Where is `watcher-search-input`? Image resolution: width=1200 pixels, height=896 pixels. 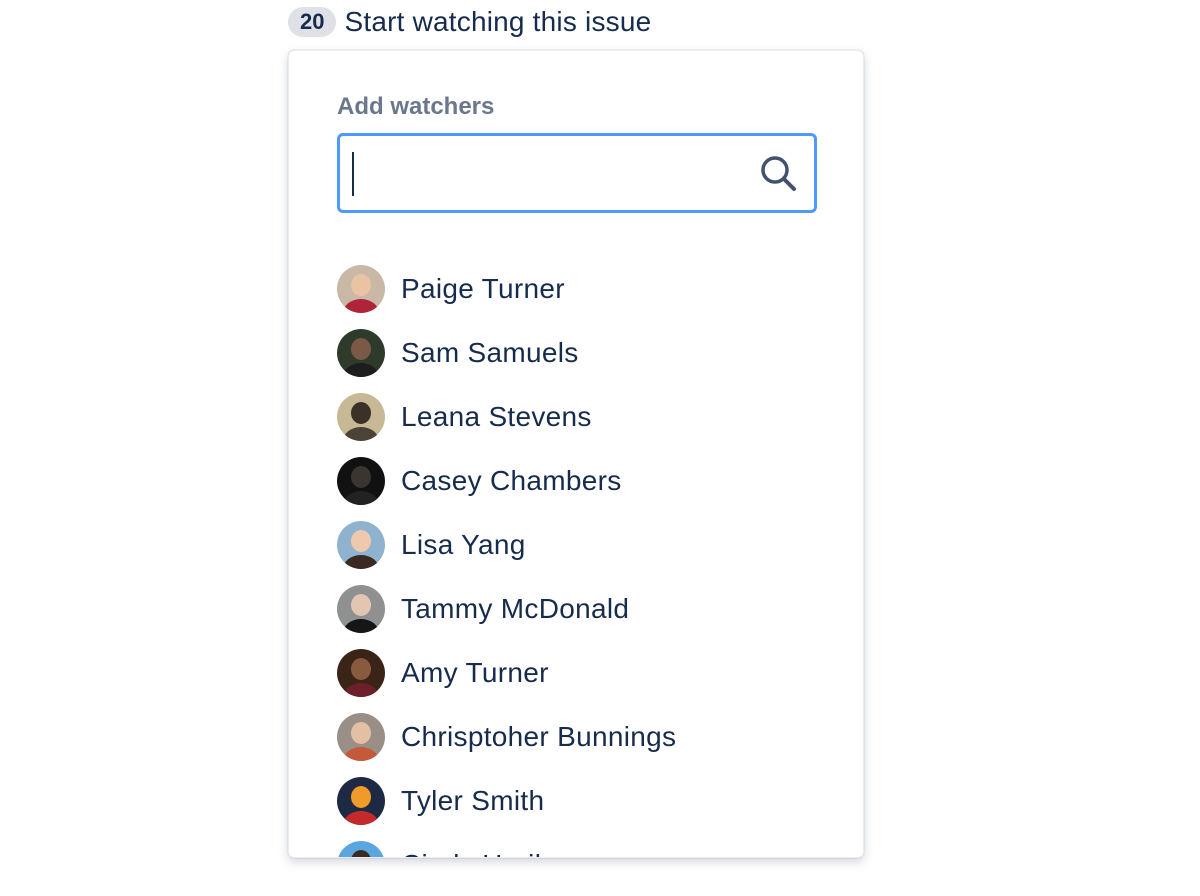 watcher-search-input is located at coordinates (554, 174).